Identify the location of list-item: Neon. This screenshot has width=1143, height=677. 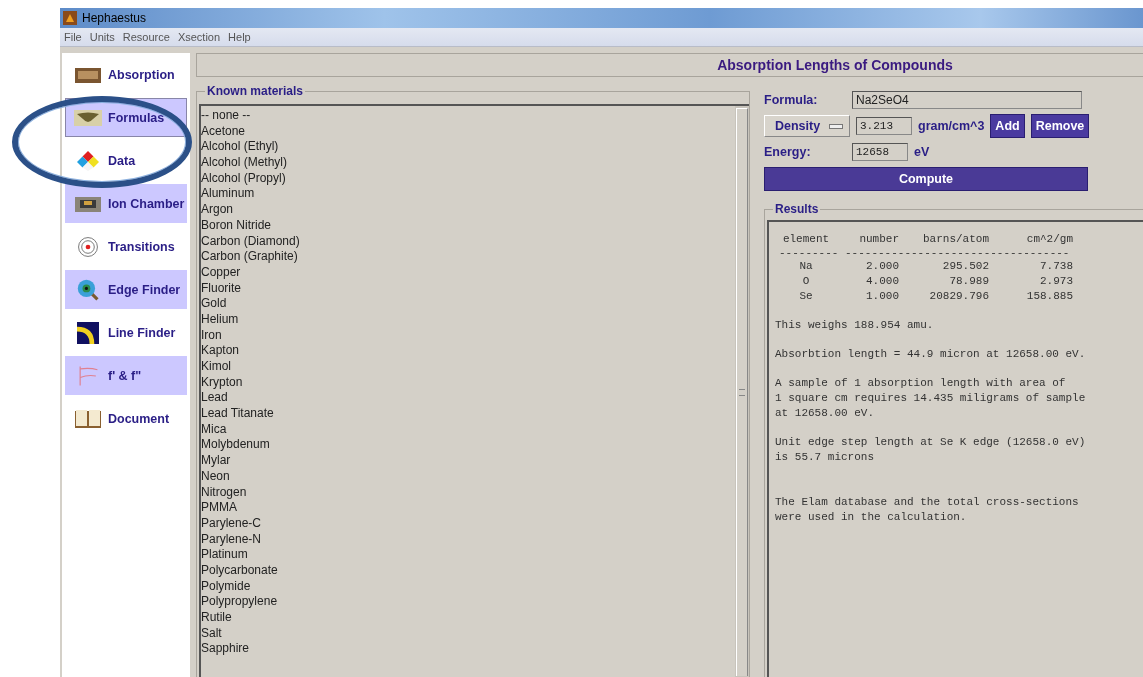
(468, 476).